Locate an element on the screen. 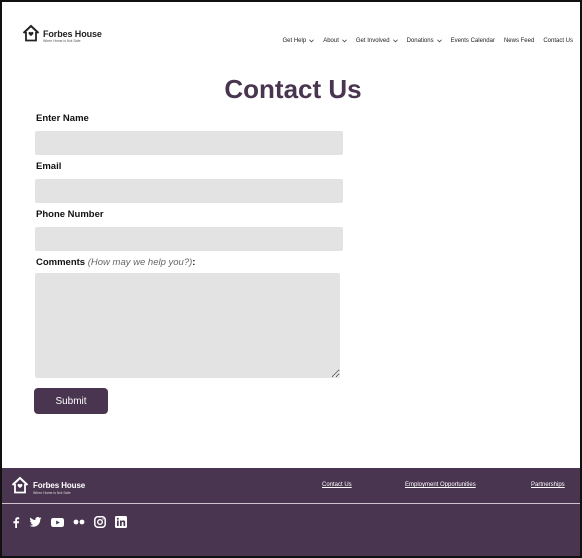 Image resolution: width=582 pixels, height=558 pixels. nav-news-feed: News Feed is located at coordinates (519, 41).